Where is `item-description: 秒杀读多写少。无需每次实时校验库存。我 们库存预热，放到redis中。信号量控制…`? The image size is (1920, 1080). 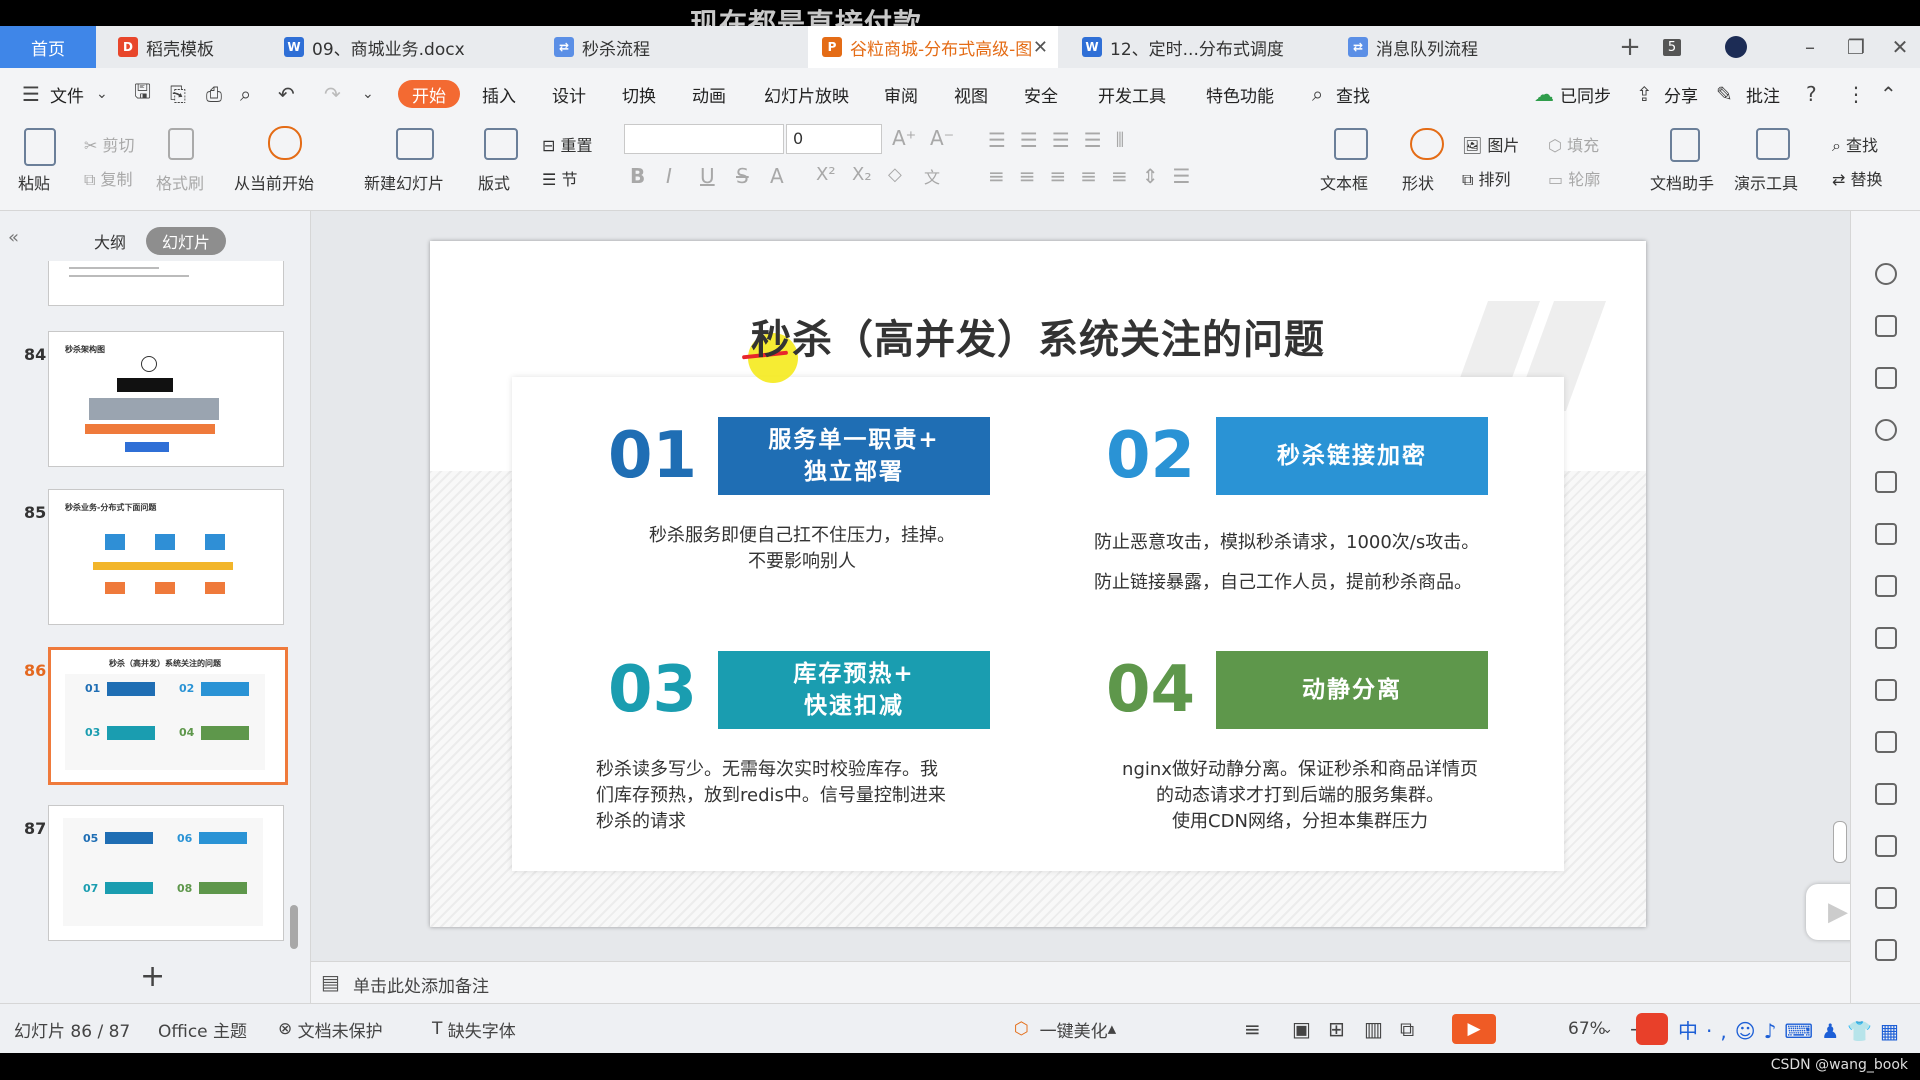
item-description: 秒杀读多写少。无需每次实时校验库存。我 们库存预热，放到redis中。信号量控制… is located at coordinates (796, 796).